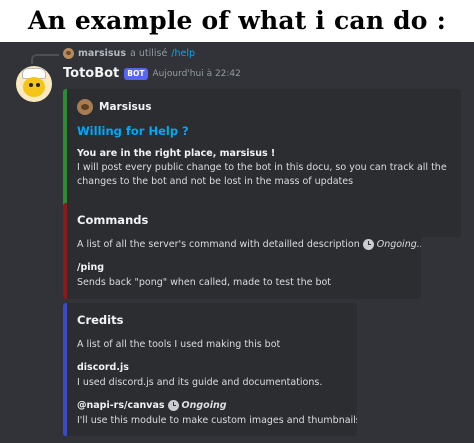 The image size is (474, 443). I want to click on reply-connector, so click(45, 59).